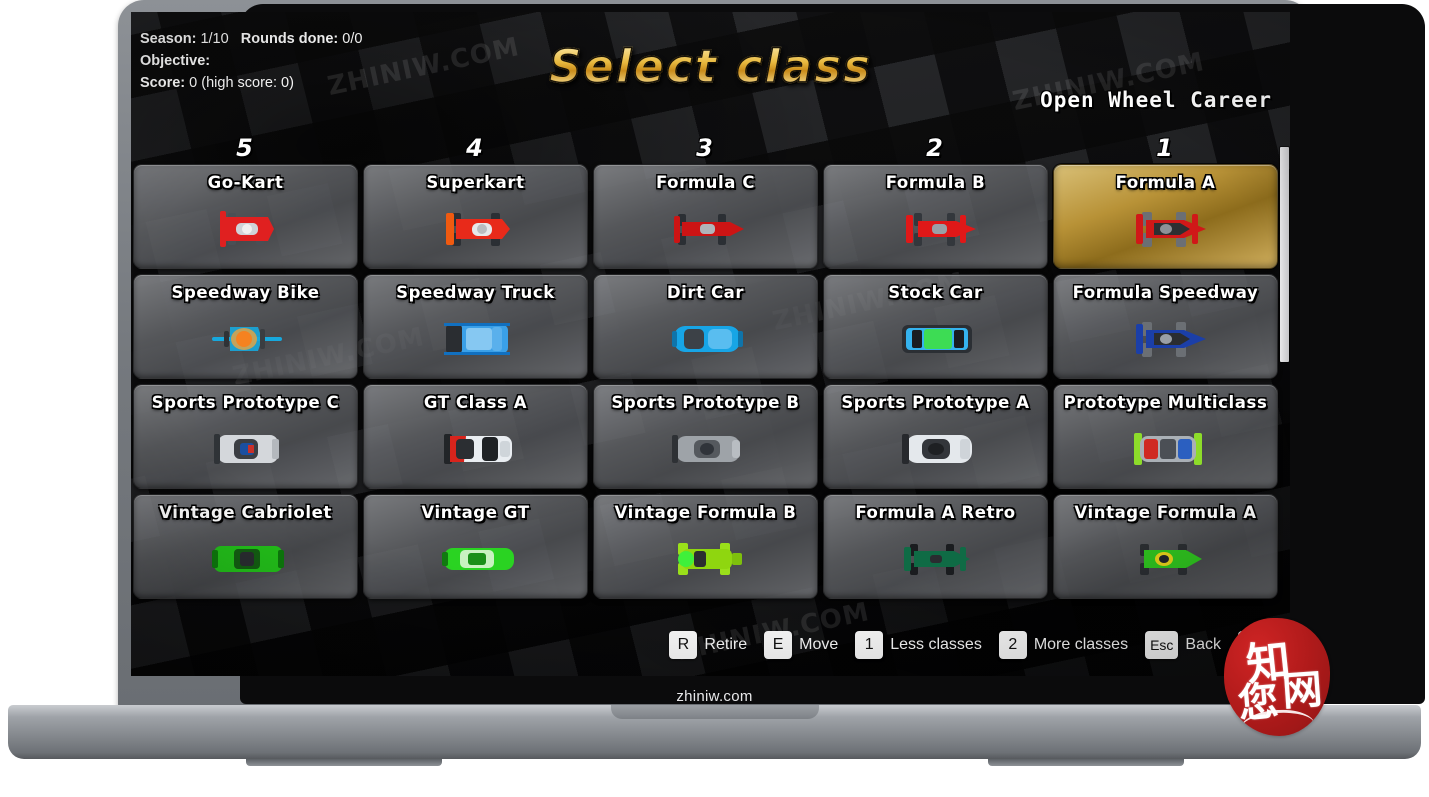  I want to click on laptop-foot-right, so click(1086, 762).